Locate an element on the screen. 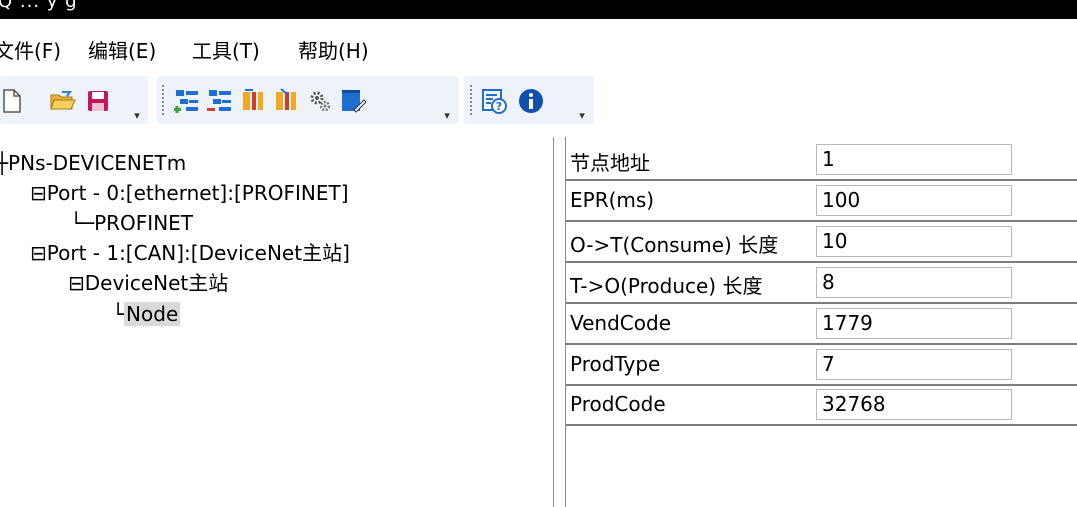  about-button is located at coordinates (531, 101).